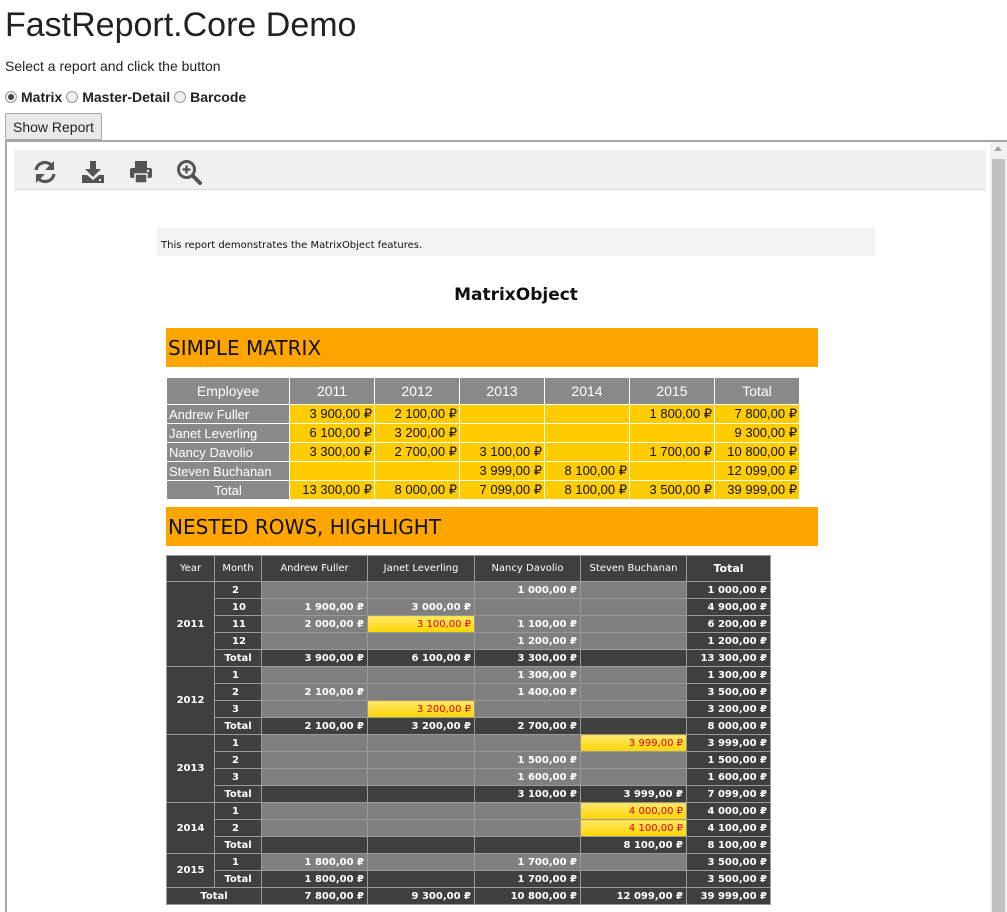 The image size is (1007, 912). Describe the element at coordinates (238, 879) in the screenshot. I see `month-cell: Total` at that location.